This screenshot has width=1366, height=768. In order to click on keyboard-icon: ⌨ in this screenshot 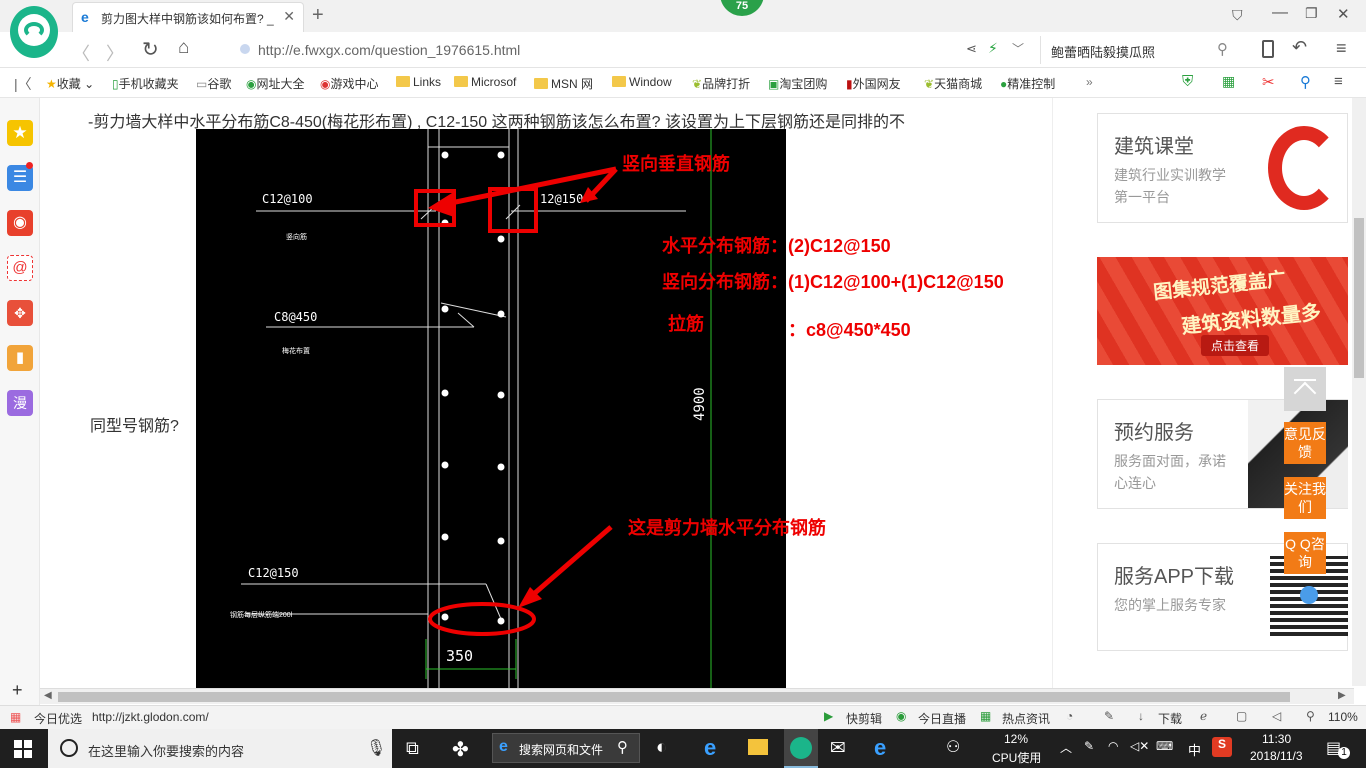, I will do `click(1164, 746)`.